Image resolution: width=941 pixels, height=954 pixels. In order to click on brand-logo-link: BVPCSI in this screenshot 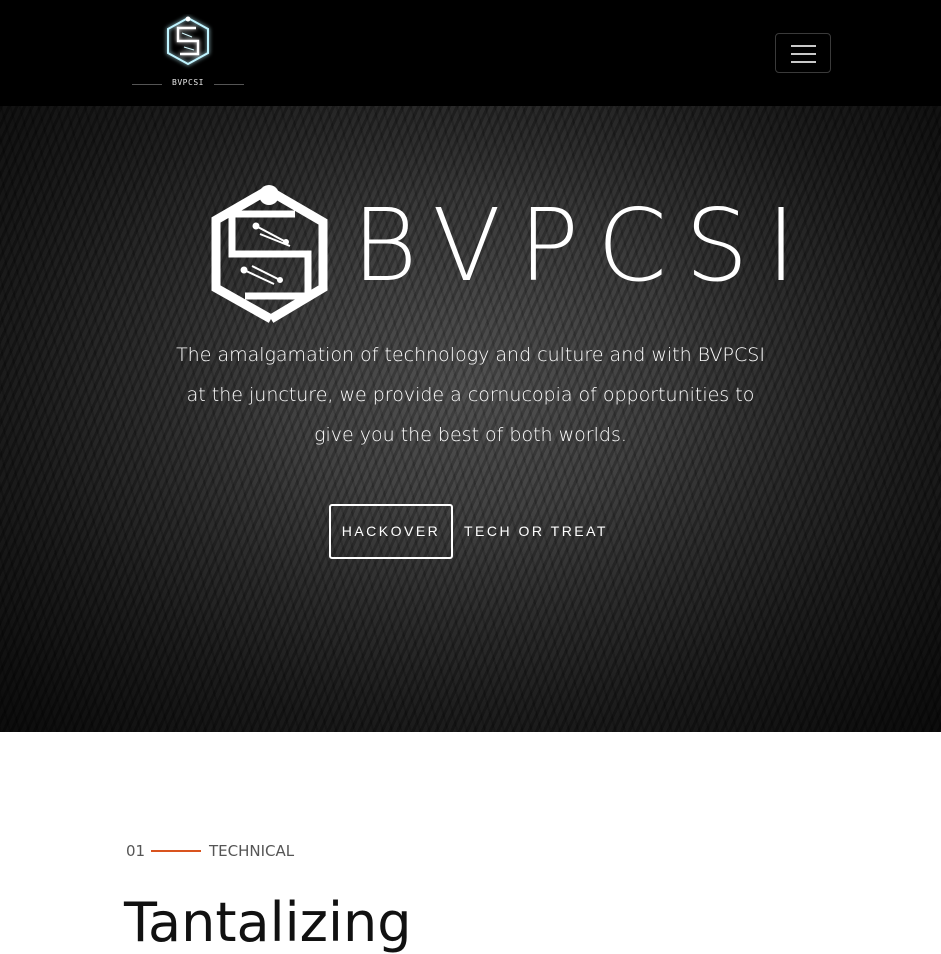, I will do `click(188, 52)`.